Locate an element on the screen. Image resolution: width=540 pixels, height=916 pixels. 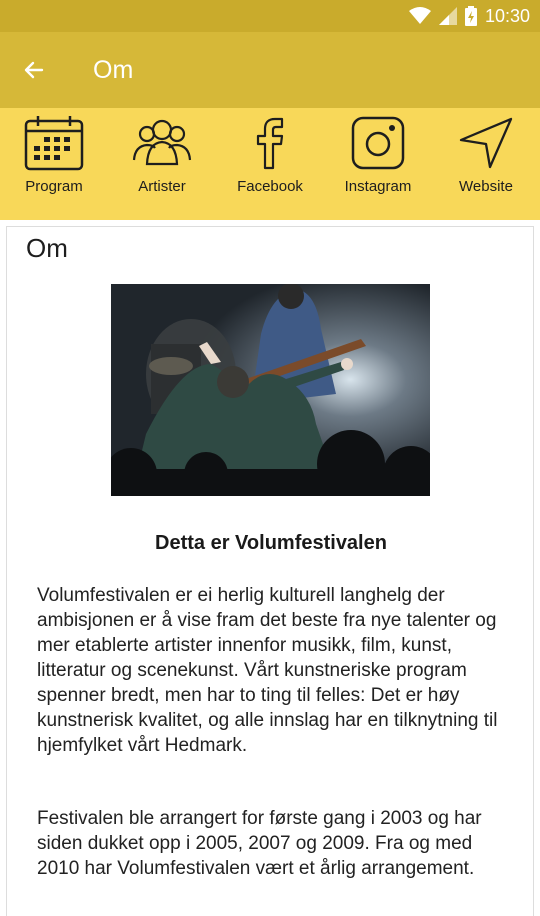
nav-artister: Artister is located at coordinates (162, 151).